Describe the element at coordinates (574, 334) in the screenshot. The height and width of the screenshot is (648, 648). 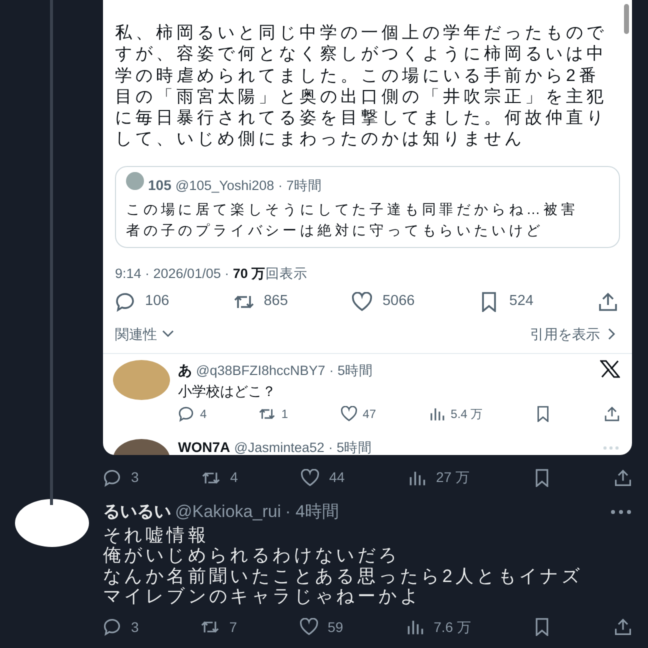
I see `view-quotes-link: 引用を表示` at that location.